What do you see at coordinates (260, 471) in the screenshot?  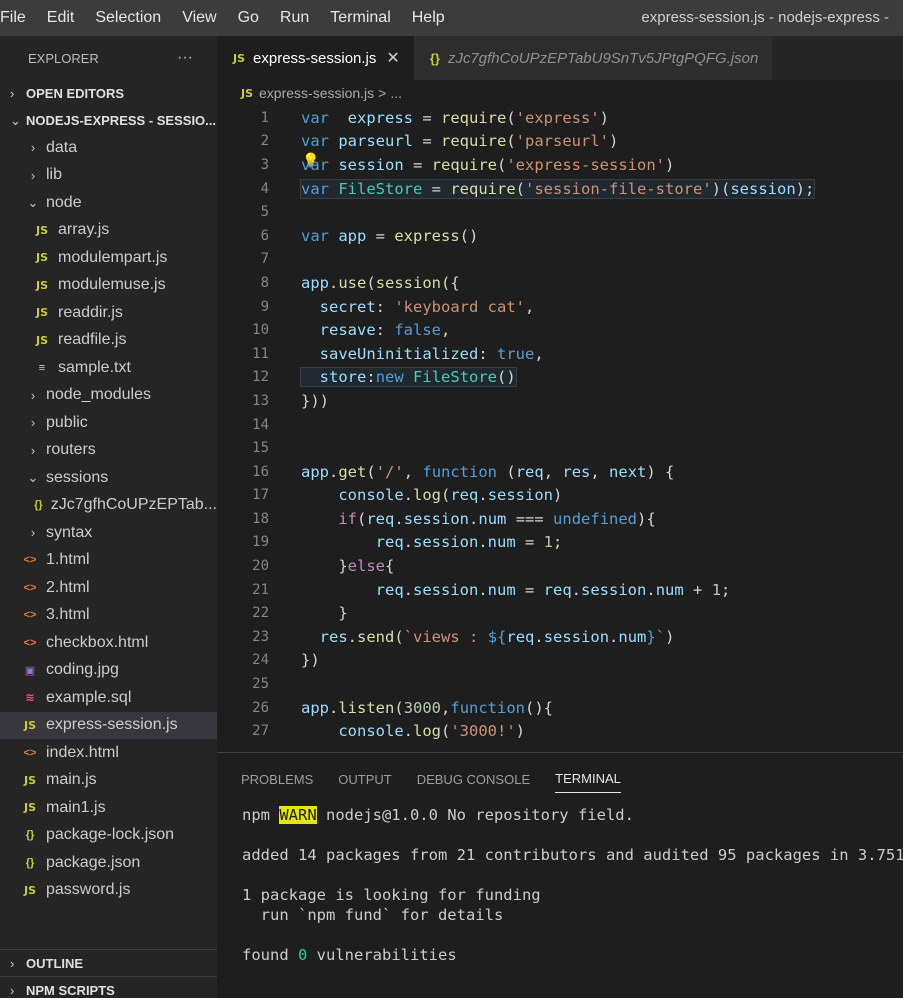 I see `line-number: 16` at bounding box center [260, 471].